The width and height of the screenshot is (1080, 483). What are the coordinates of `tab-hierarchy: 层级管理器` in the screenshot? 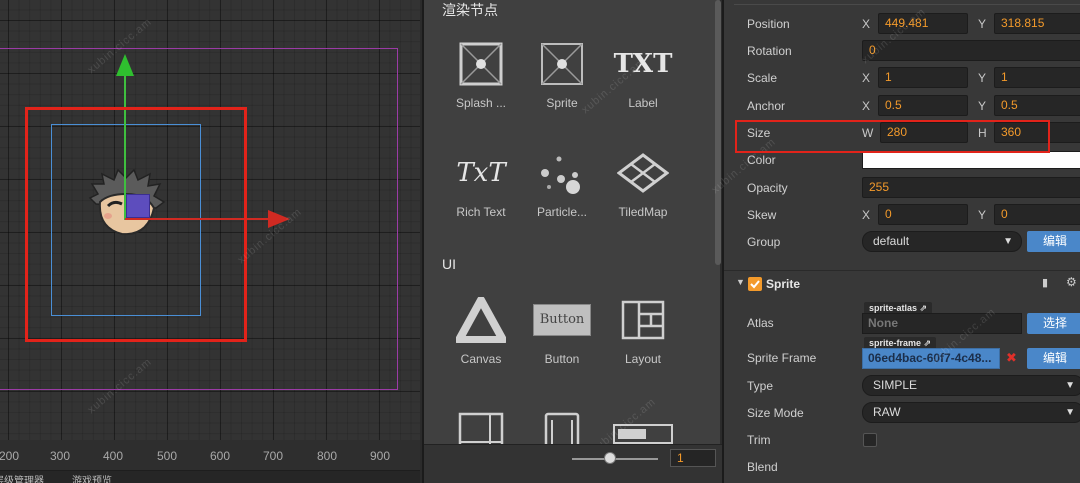 It's located at (22, 477).